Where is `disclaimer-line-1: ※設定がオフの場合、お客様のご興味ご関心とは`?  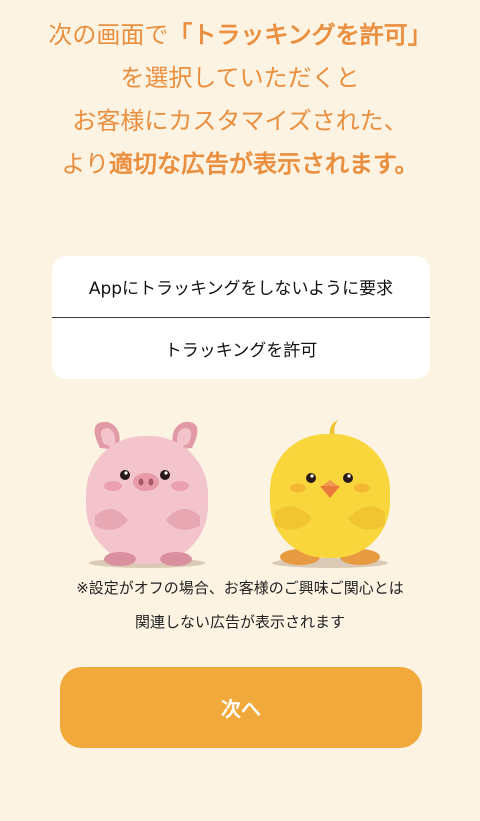 disclaimer-line-1: ※設定がオフの場合、お客様のご興味ご関心とは is located at coordinates (240, 588).